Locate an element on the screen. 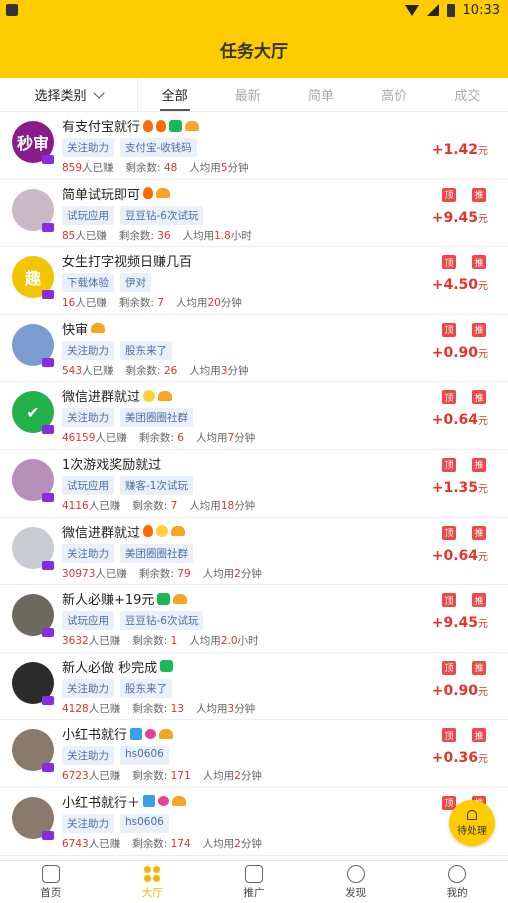 Image resolution: width=508 pixels, height=903 pixels. reward-amount: +0.90 is located at coordinates (454, 352).